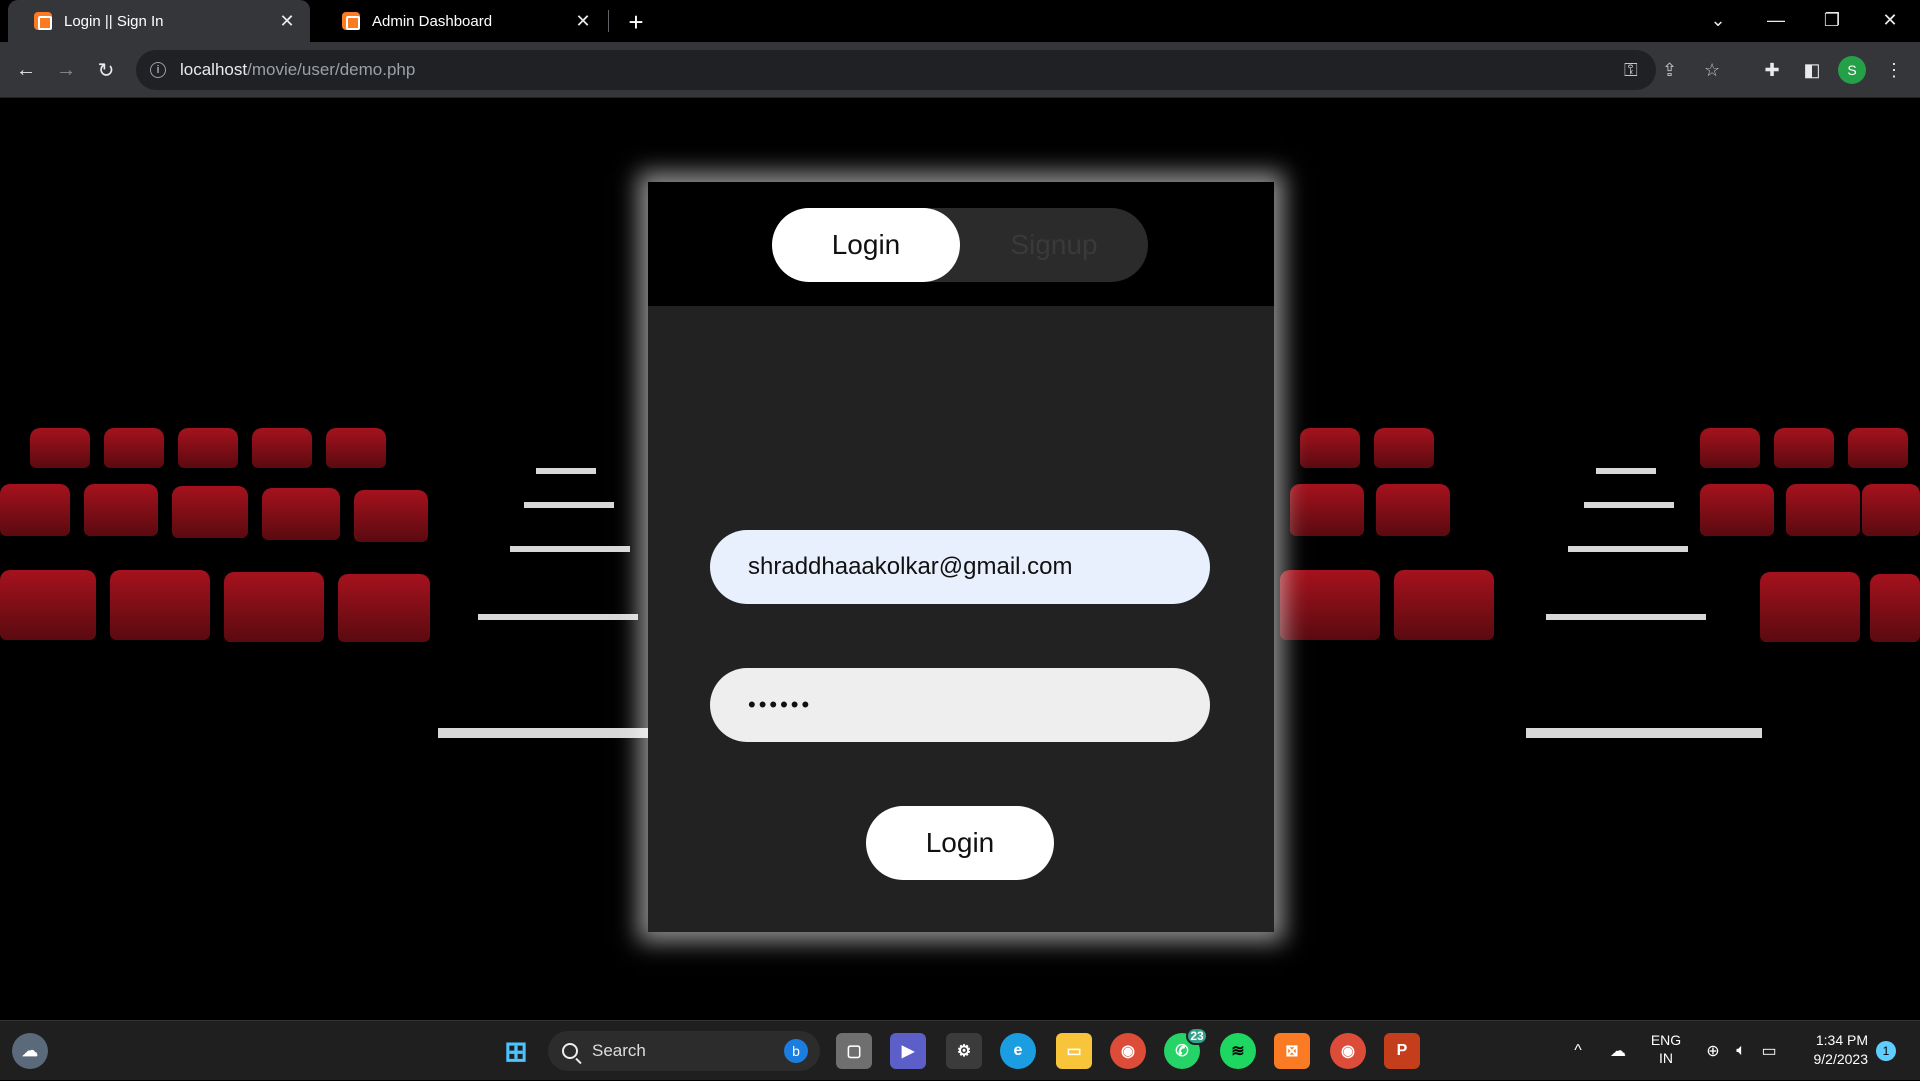 This screenshot has height=1081, width=1920. I want to click on bookmark-star-icon: ☆, so click(1712, 70).